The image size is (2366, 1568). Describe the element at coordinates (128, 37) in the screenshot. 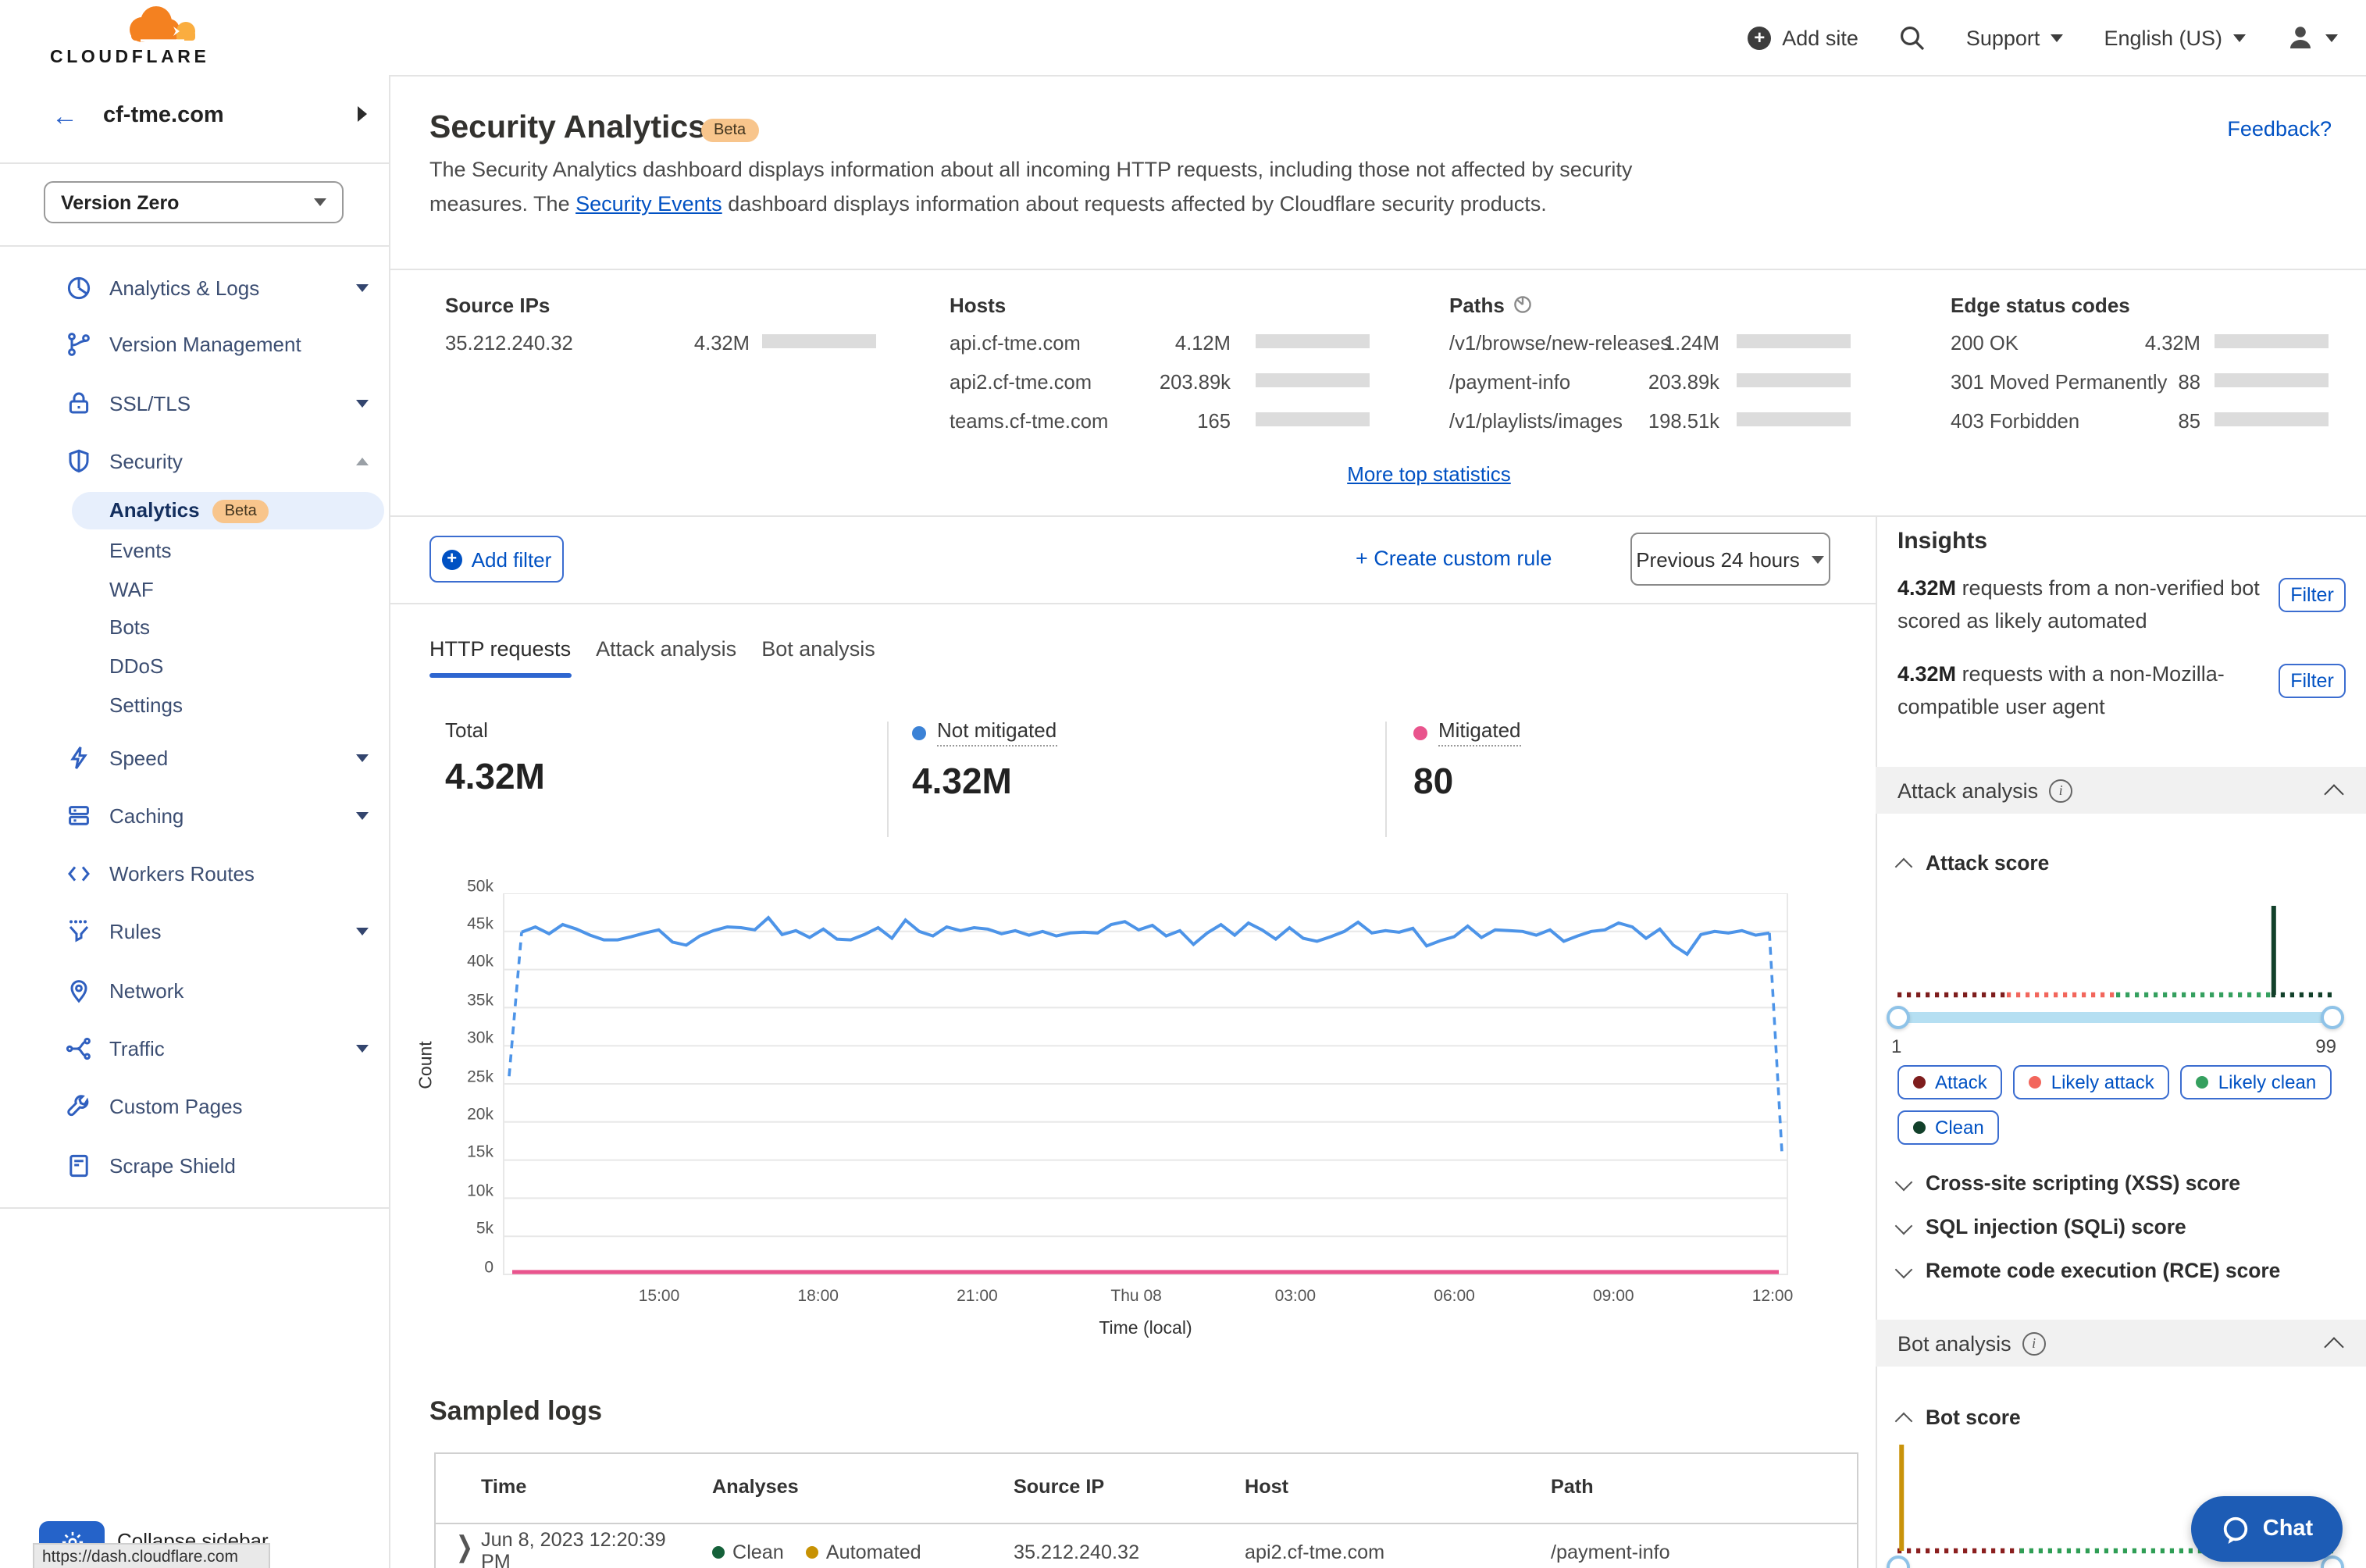

I see `cloudflare-logo: CLOUDFLARE` at that location.